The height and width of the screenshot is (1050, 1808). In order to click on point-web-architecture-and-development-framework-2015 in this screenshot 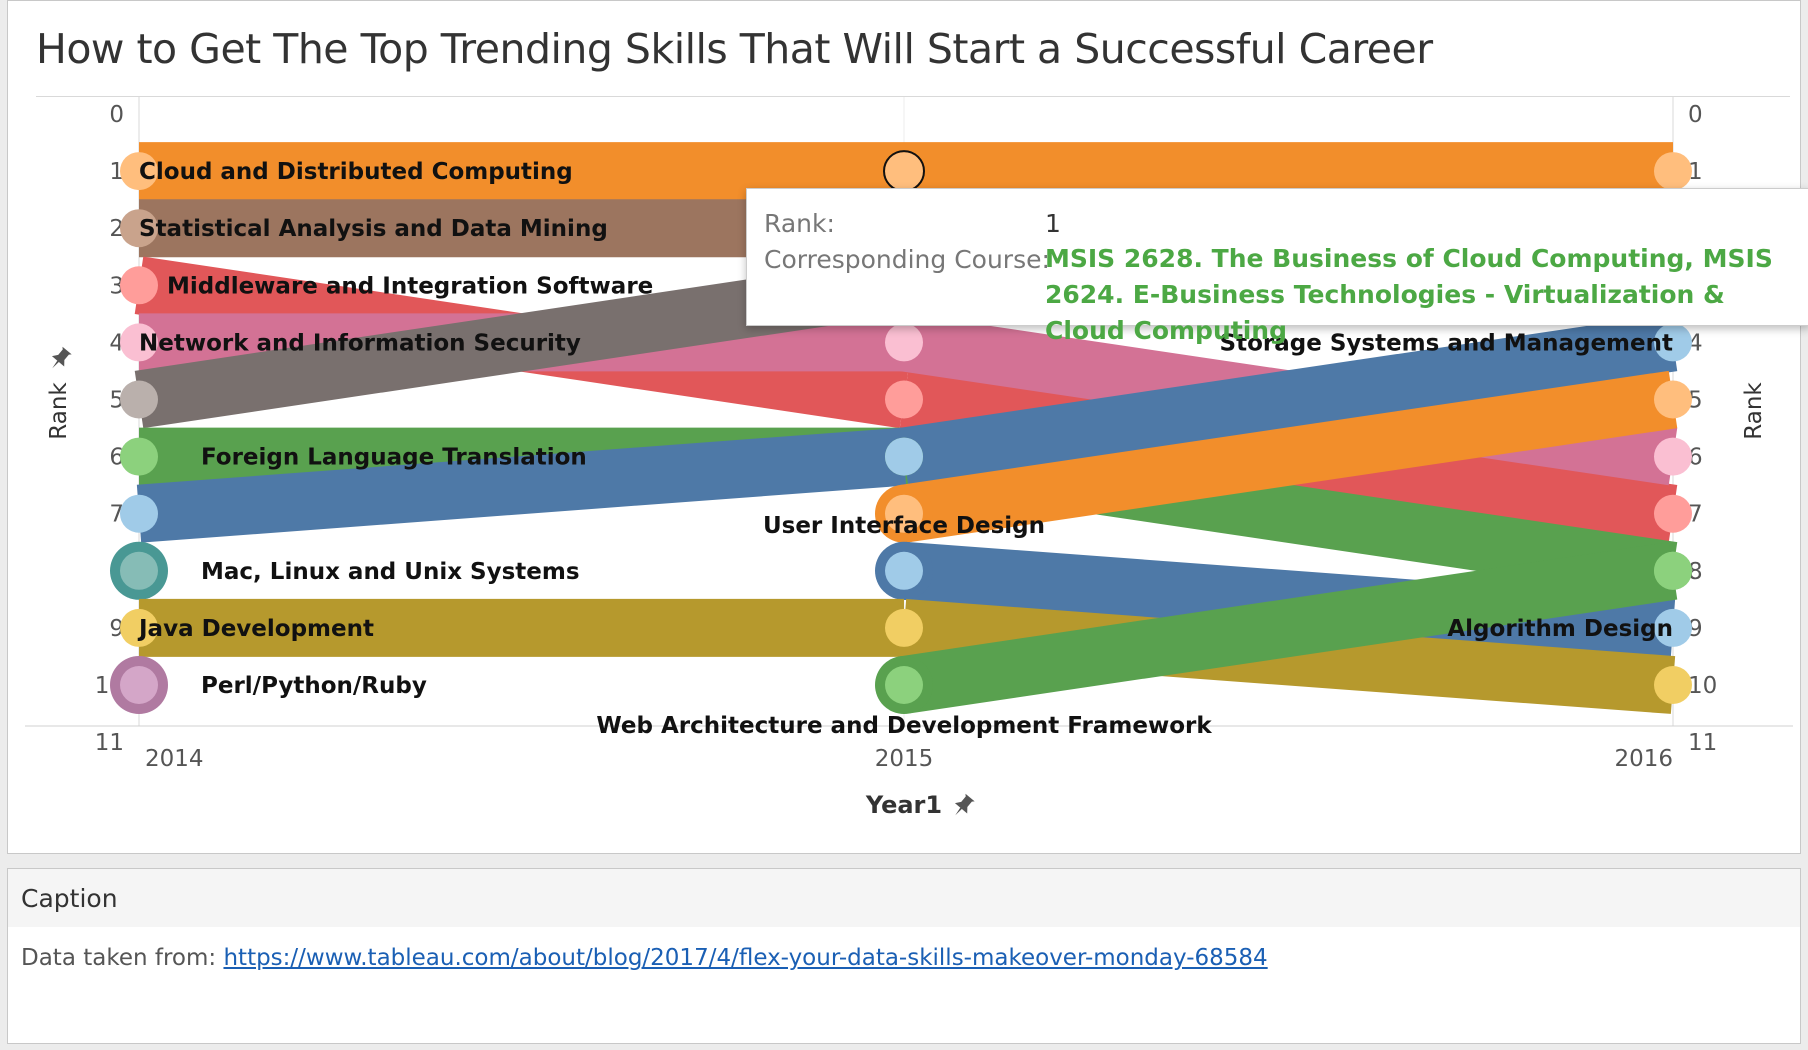, I will do `click(904, 685)`.